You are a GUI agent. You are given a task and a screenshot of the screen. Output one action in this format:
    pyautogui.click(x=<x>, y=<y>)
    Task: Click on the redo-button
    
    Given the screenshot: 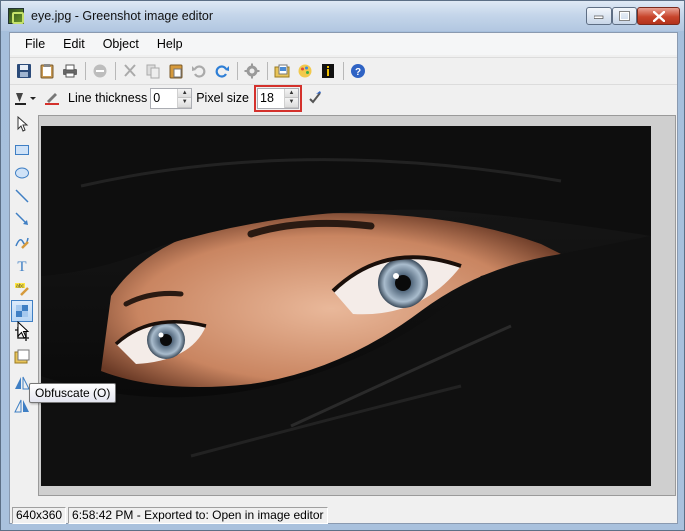 What is the action you would take?
    pyautogui.click(x=222, y=71)
    